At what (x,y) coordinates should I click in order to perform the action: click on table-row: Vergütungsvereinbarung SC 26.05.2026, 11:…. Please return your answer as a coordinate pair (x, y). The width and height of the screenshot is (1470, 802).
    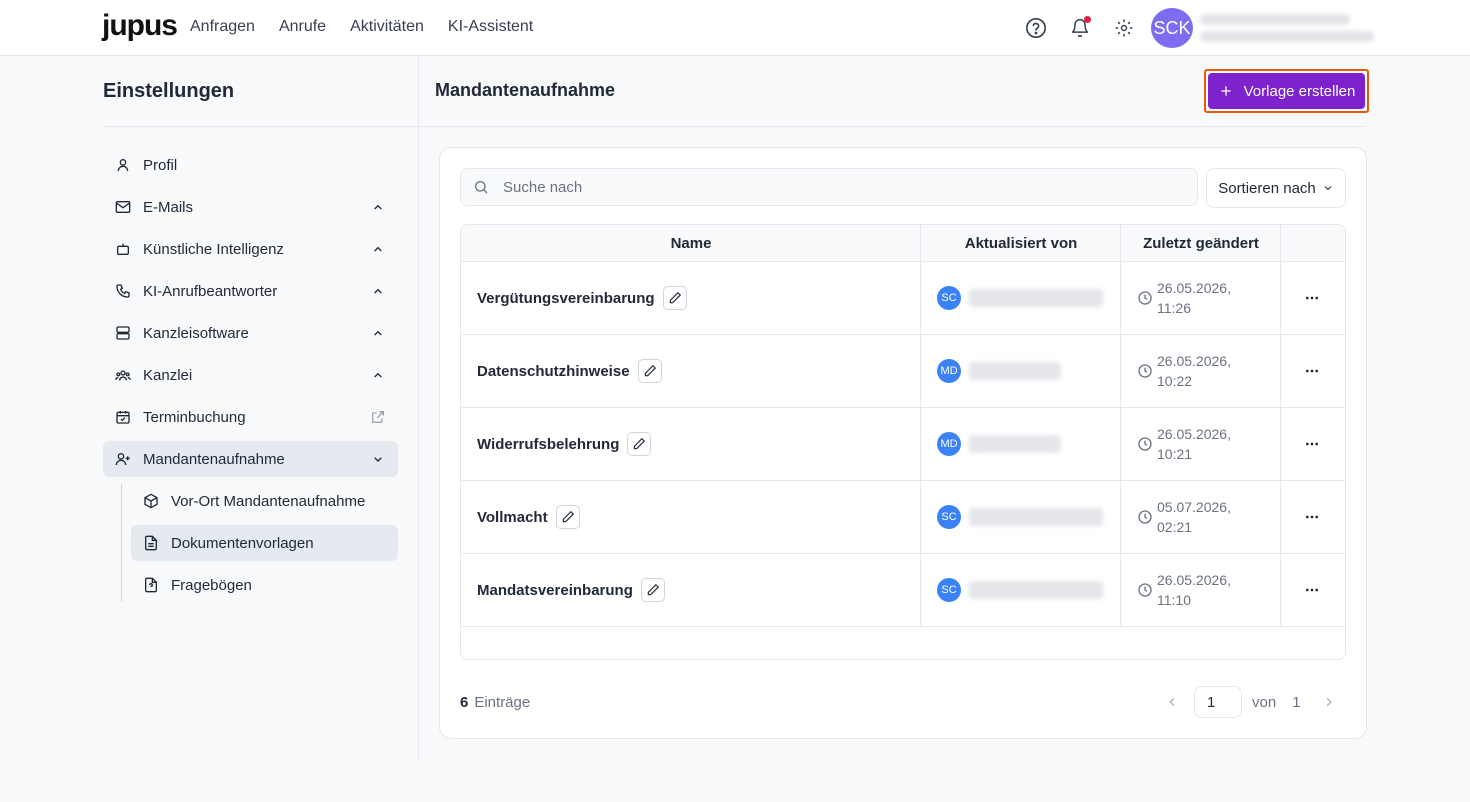
    Looking at the image, I should click on (903, 298).